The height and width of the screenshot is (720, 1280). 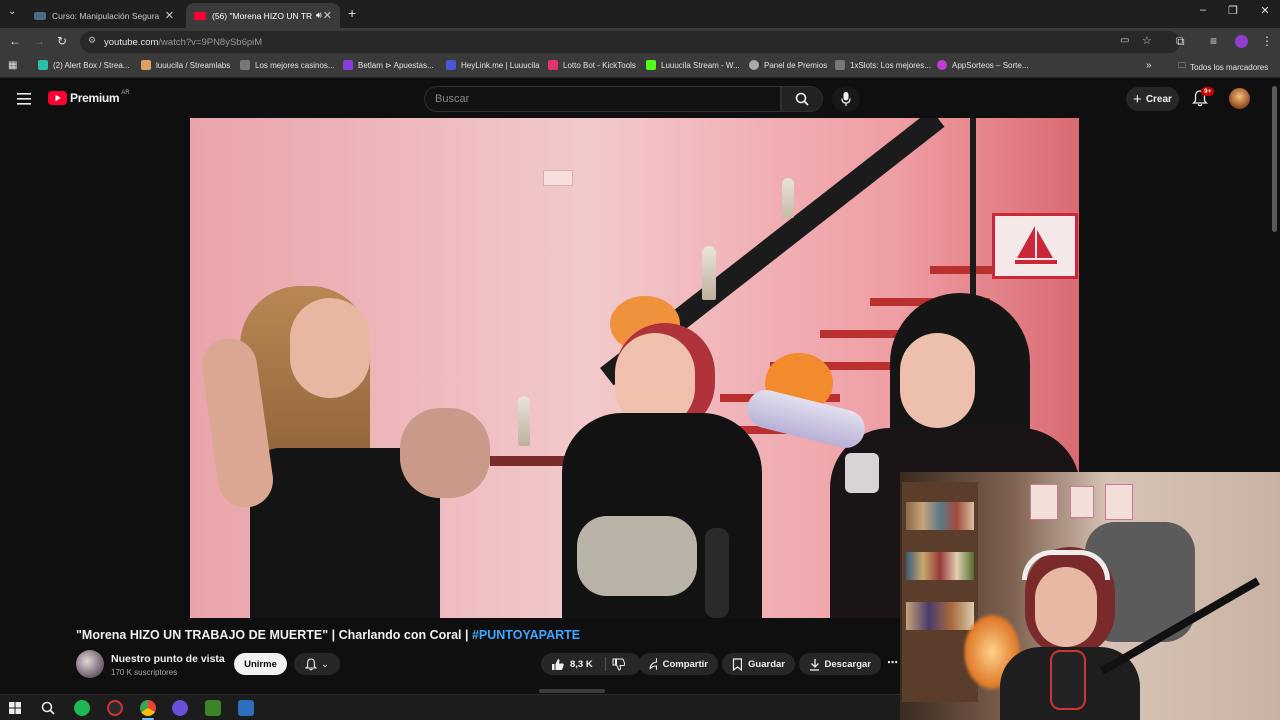 What do you see at coordinates (168, 659) in the screenshot?
I see `channel-name: Nuestro punto de vista` at bounding box center [168, 659].